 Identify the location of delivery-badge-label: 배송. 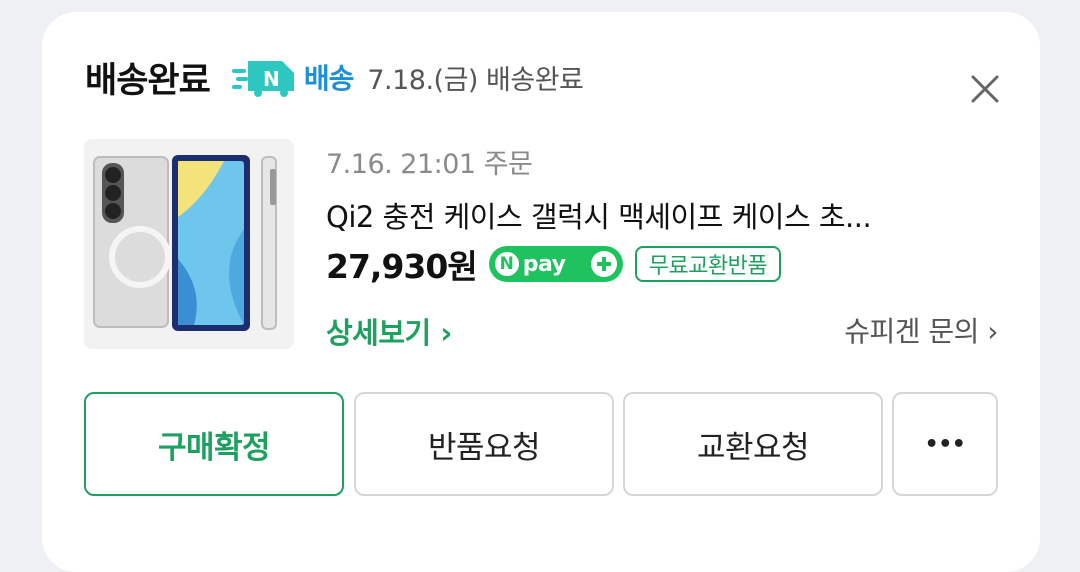
(329, 78).